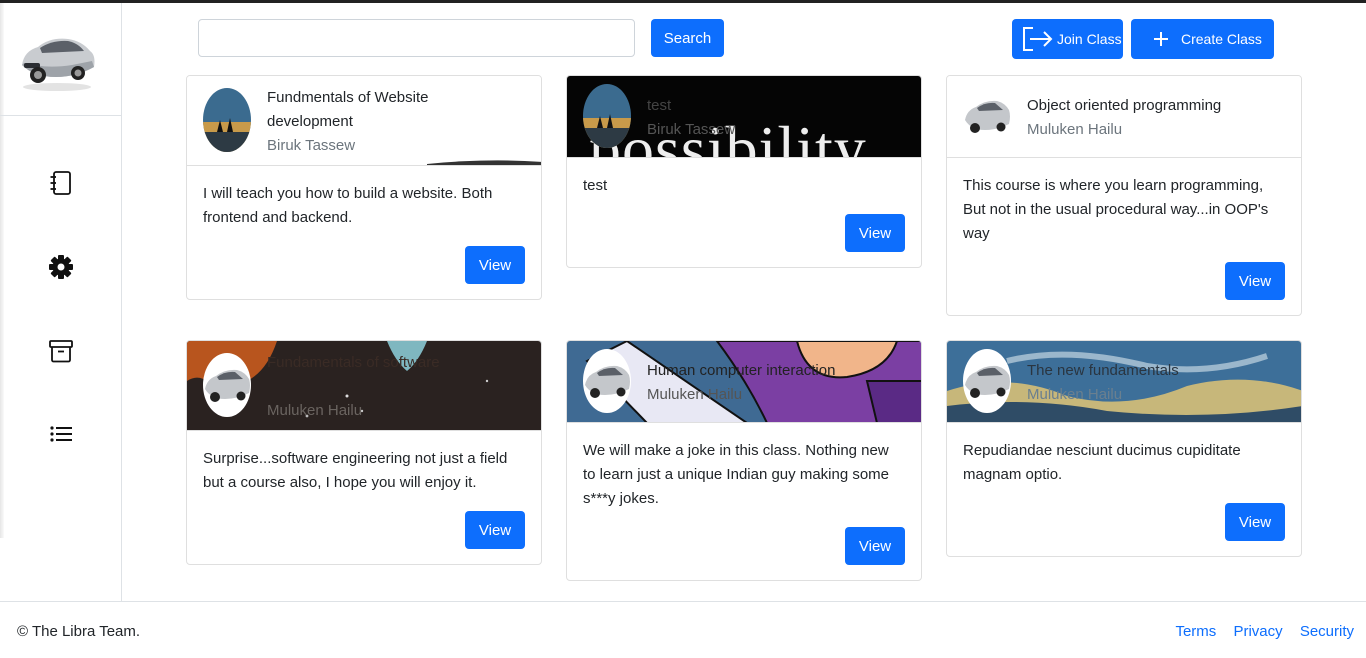  What do you see at coordinates (741, 371) in the screenshot?
I see `class-title: Human computer interaction` at bounding box center [741, 371].